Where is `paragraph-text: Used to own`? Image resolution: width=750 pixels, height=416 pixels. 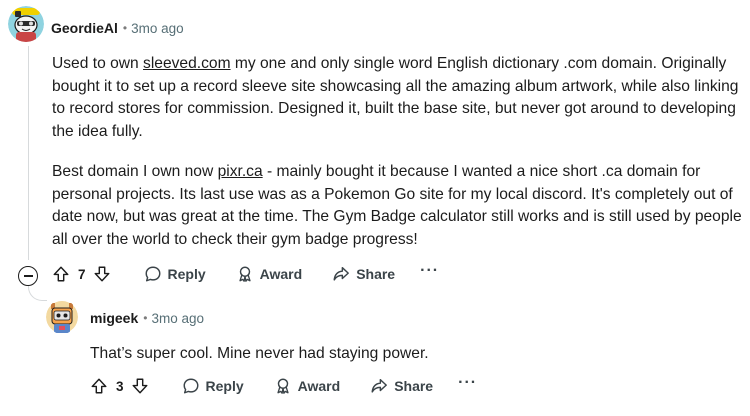
paragraph-text: Used to own is located at coordinates (98, 63).